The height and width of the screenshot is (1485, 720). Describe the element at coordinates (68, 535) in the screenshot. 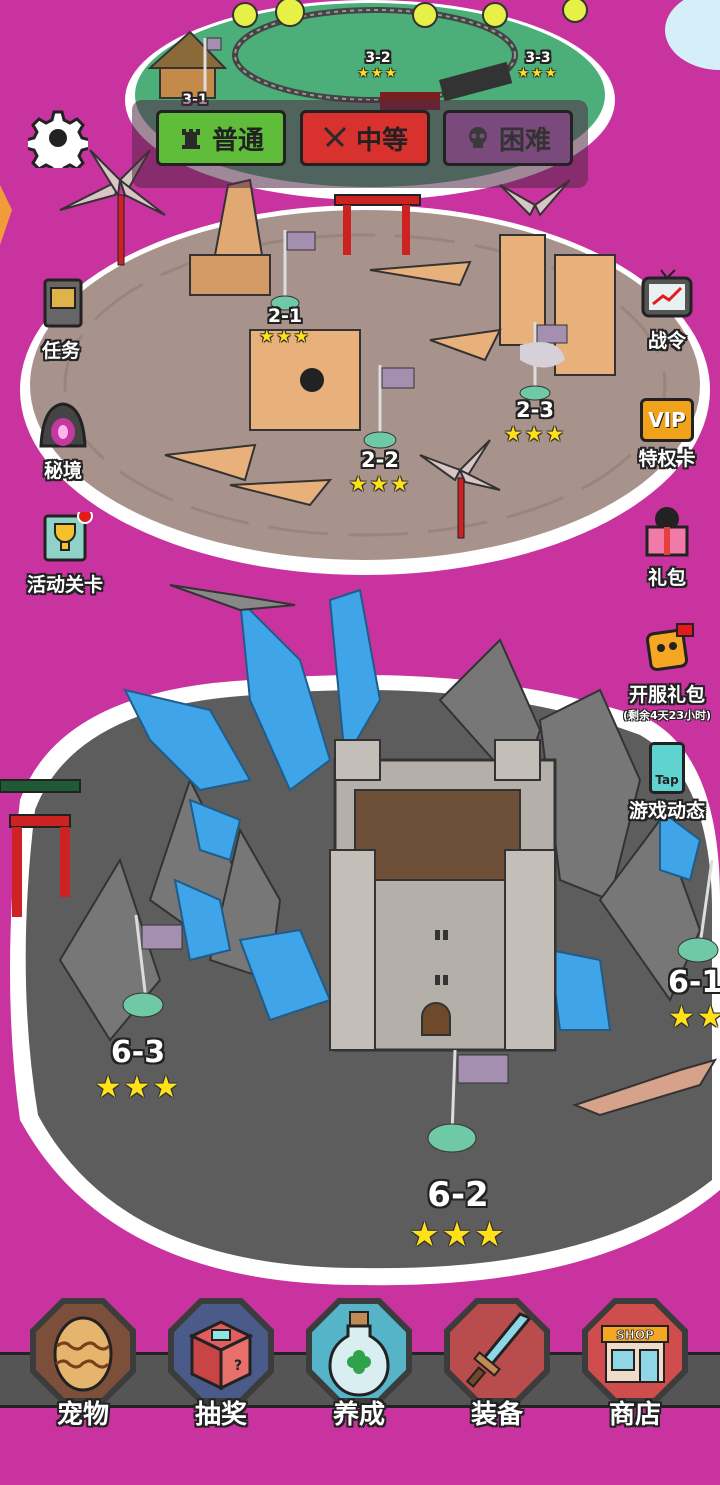

I see `trophy-icon` at that location.